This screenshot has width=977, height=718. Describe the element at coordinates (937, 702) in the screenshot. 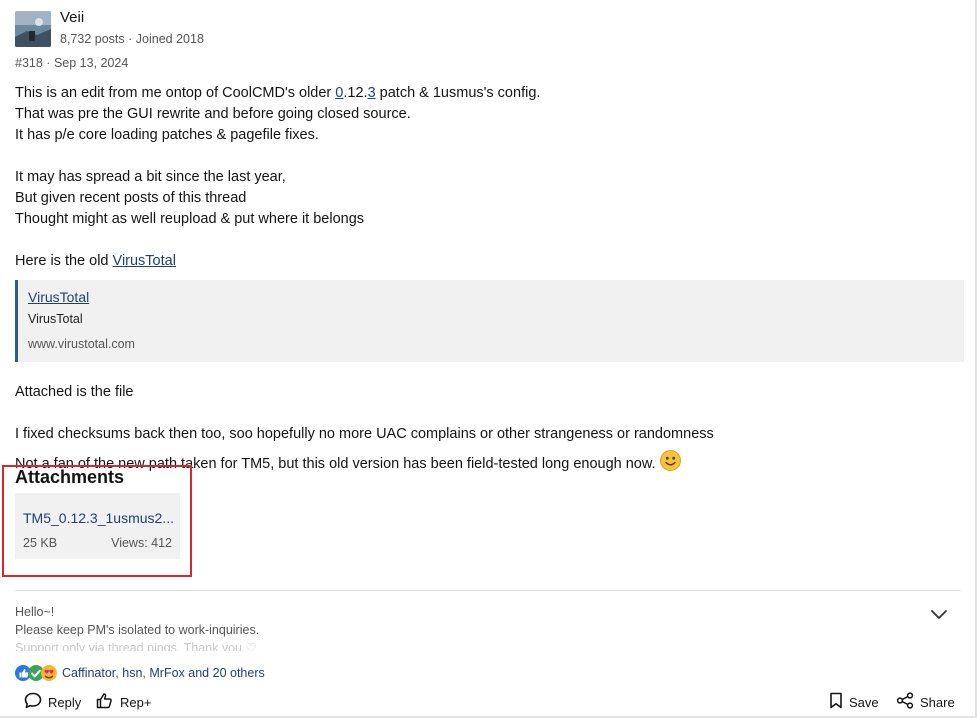

I see `share-label: Share` at that location.